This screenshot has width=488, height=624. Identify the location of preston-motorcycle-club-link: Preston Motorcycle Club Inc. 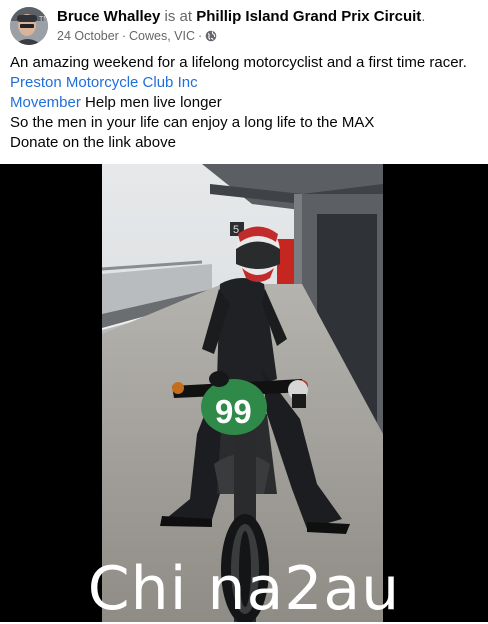
(104, 82).